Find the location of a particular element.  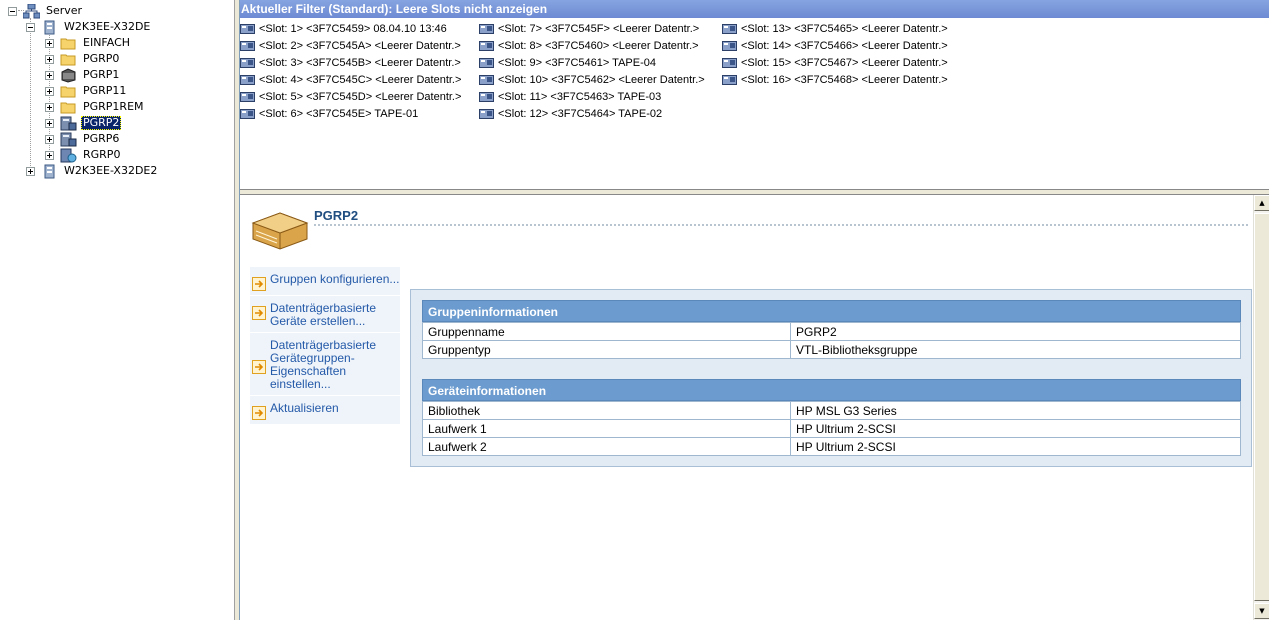

slot-label: <Slot: 3> <3F7C545B> <Leerer Datentr.> is located at coordinates (360, 62).